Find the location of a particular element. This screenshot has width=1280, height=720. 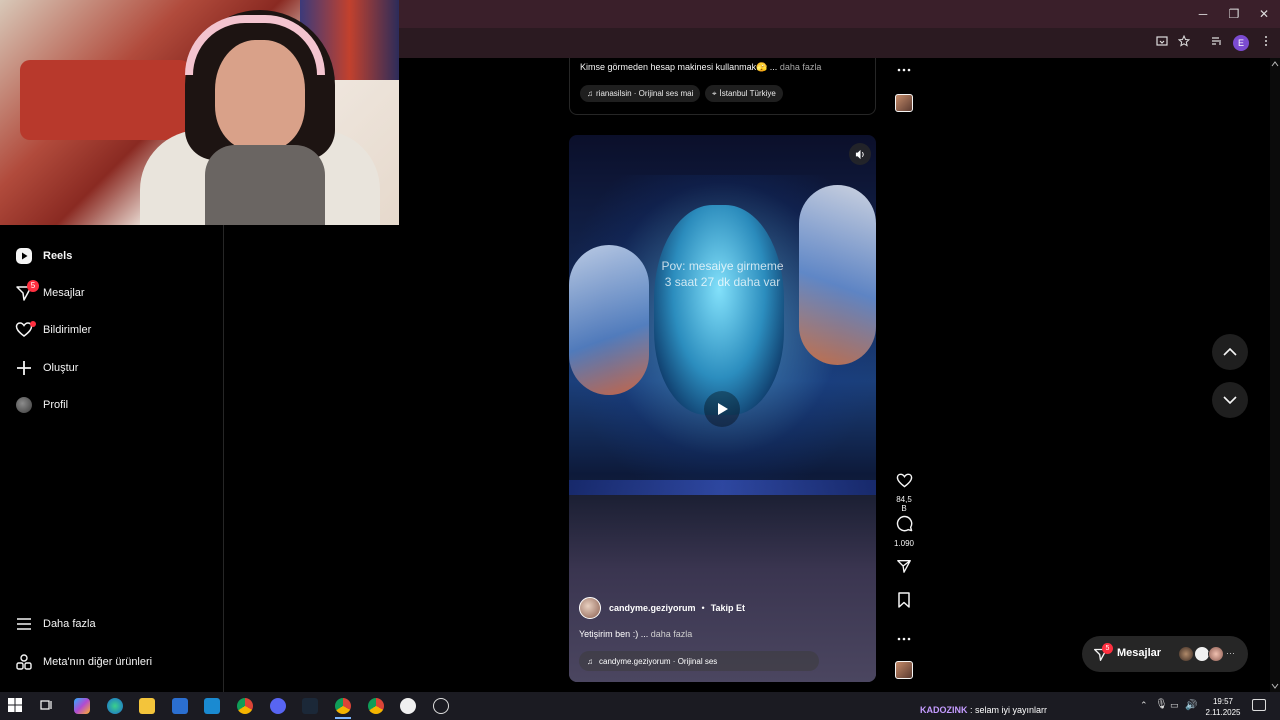

clock-date: 2.11.2025 is located at coordinates (1223, 712).